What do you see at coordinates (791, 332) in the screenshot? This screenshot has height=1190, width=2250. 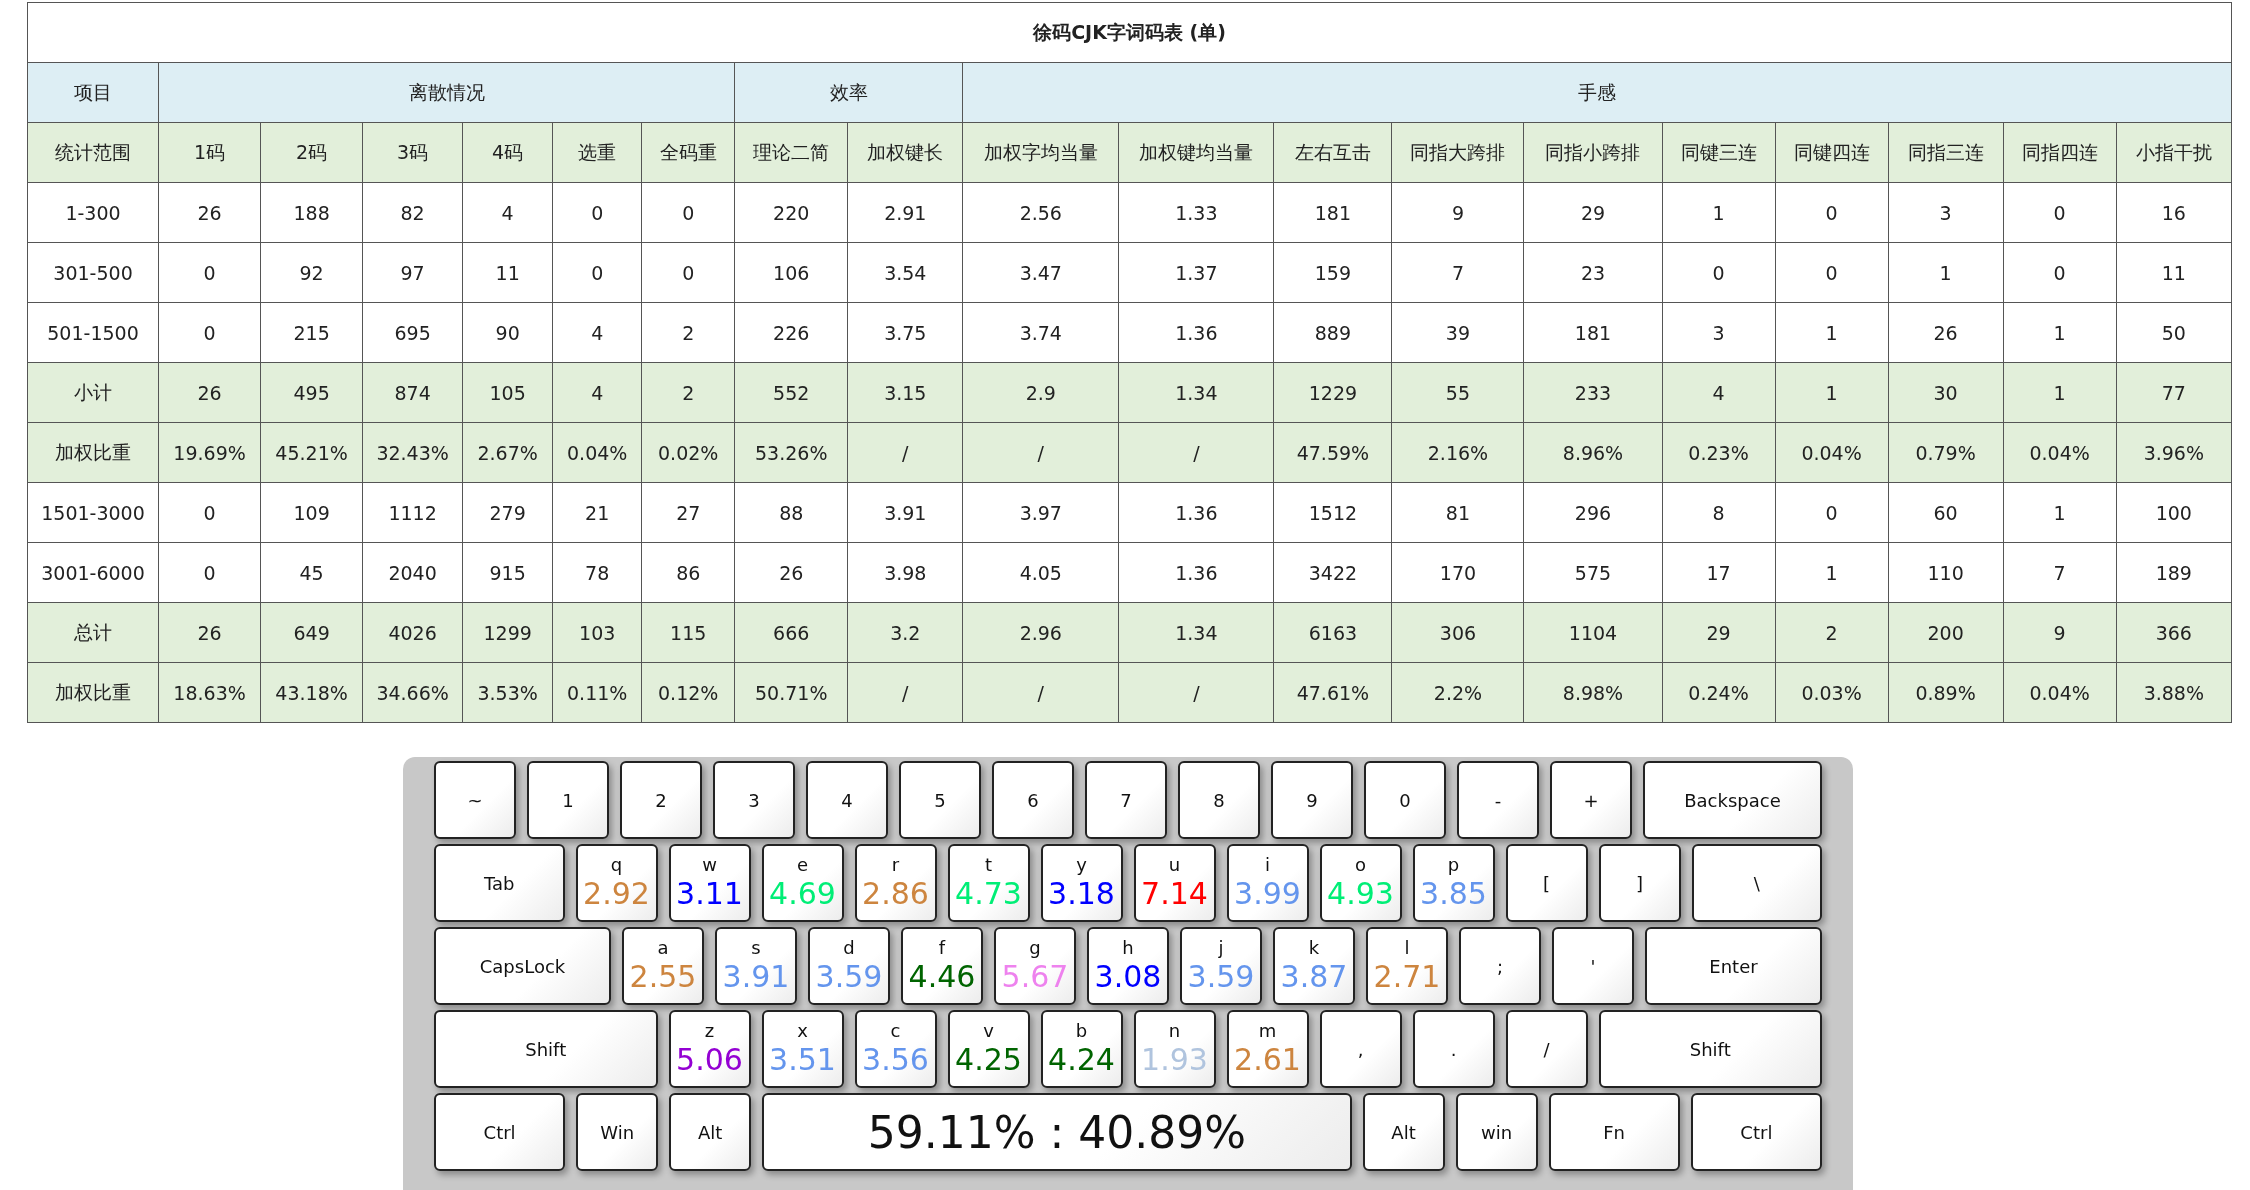 I see `table-cell: 226` at bounding box center [791, 332].